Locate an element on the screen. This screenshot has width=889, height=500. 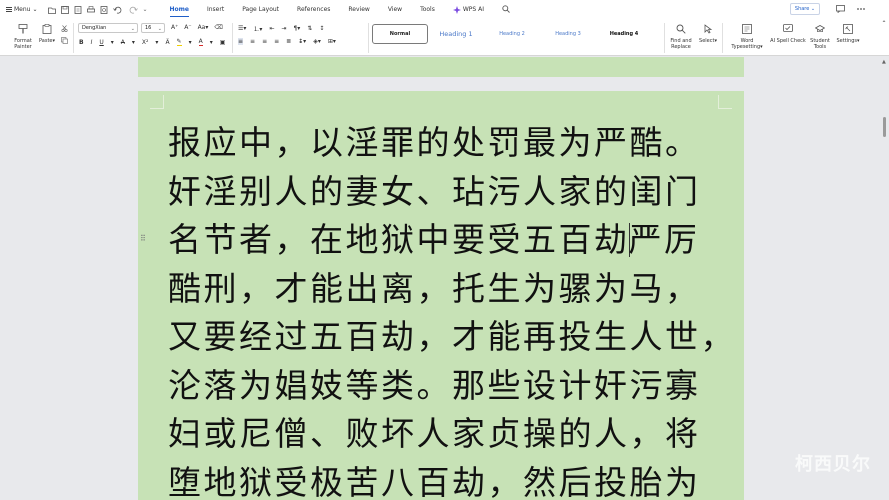
save-icon is located at coordinates (64, 9).